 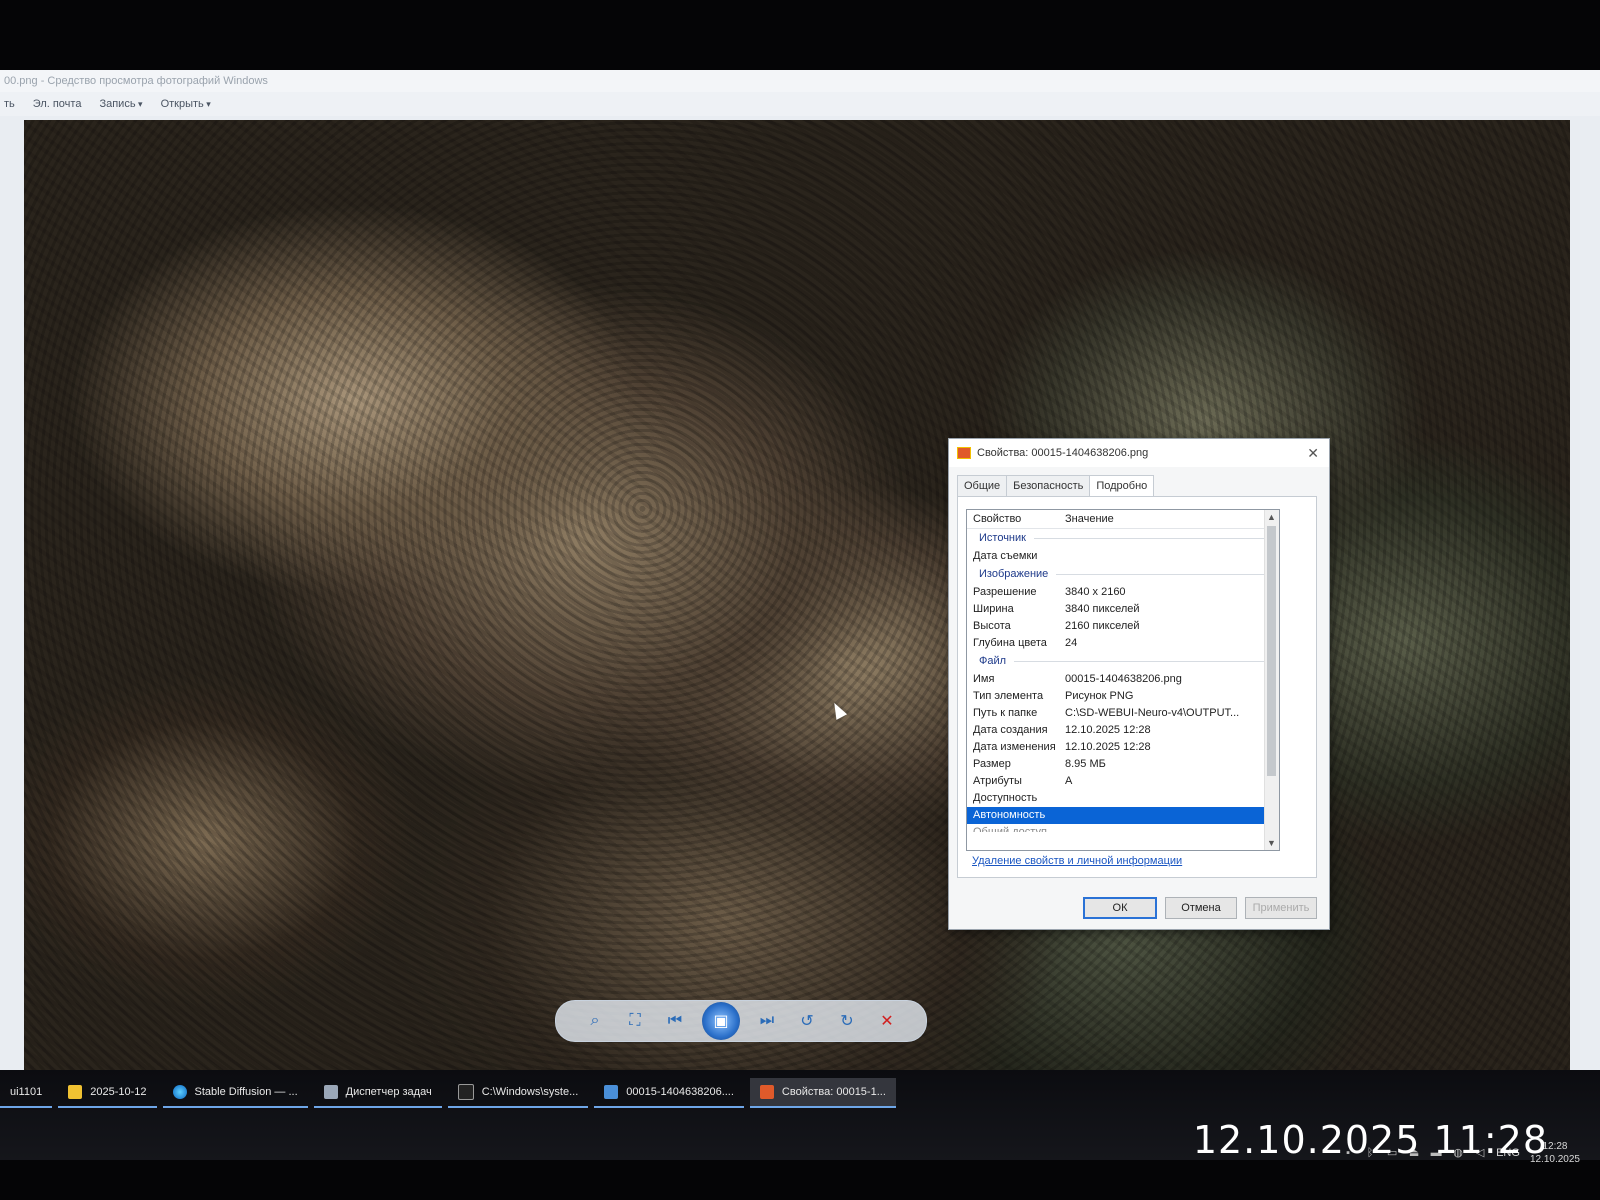 I want to click on tab-general: Общие, so click(x=982, y=485).